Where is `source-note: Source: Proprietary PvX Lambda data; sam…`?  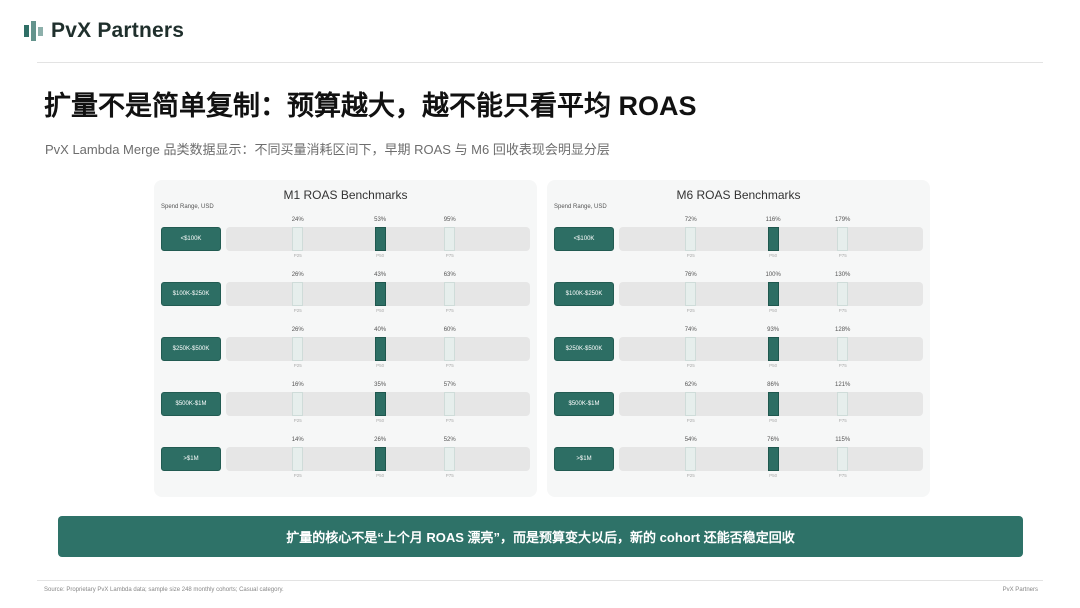 source-note: Source: Proprietary PvX Lambda data; sam… is located at coordinates (164, 590).